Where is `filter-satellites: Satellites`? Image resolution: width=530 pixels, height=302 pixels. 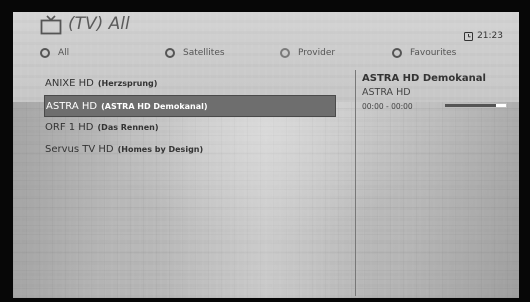
filter-satellites: Satellites is located at coordinates (195, 53).